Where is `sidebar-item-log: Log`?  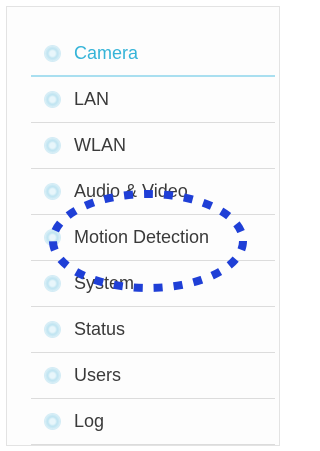
sidebar-item-log: Log is located at coordinates (153, 422).